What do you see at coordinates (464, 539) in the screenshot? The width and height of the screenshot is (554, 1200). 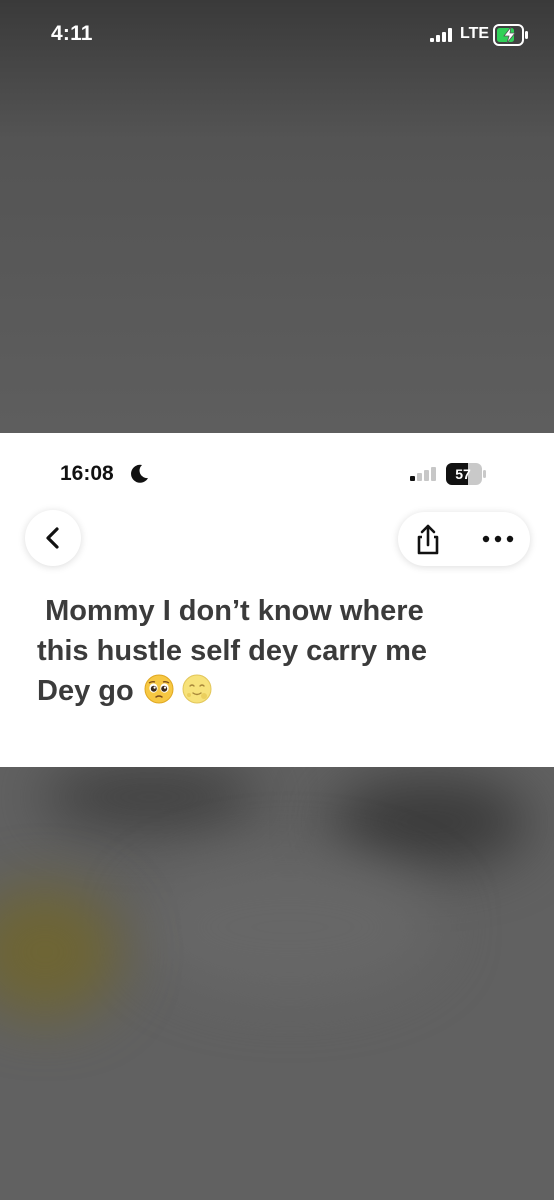 I see `action-pill` at bounding box center [464, 539].